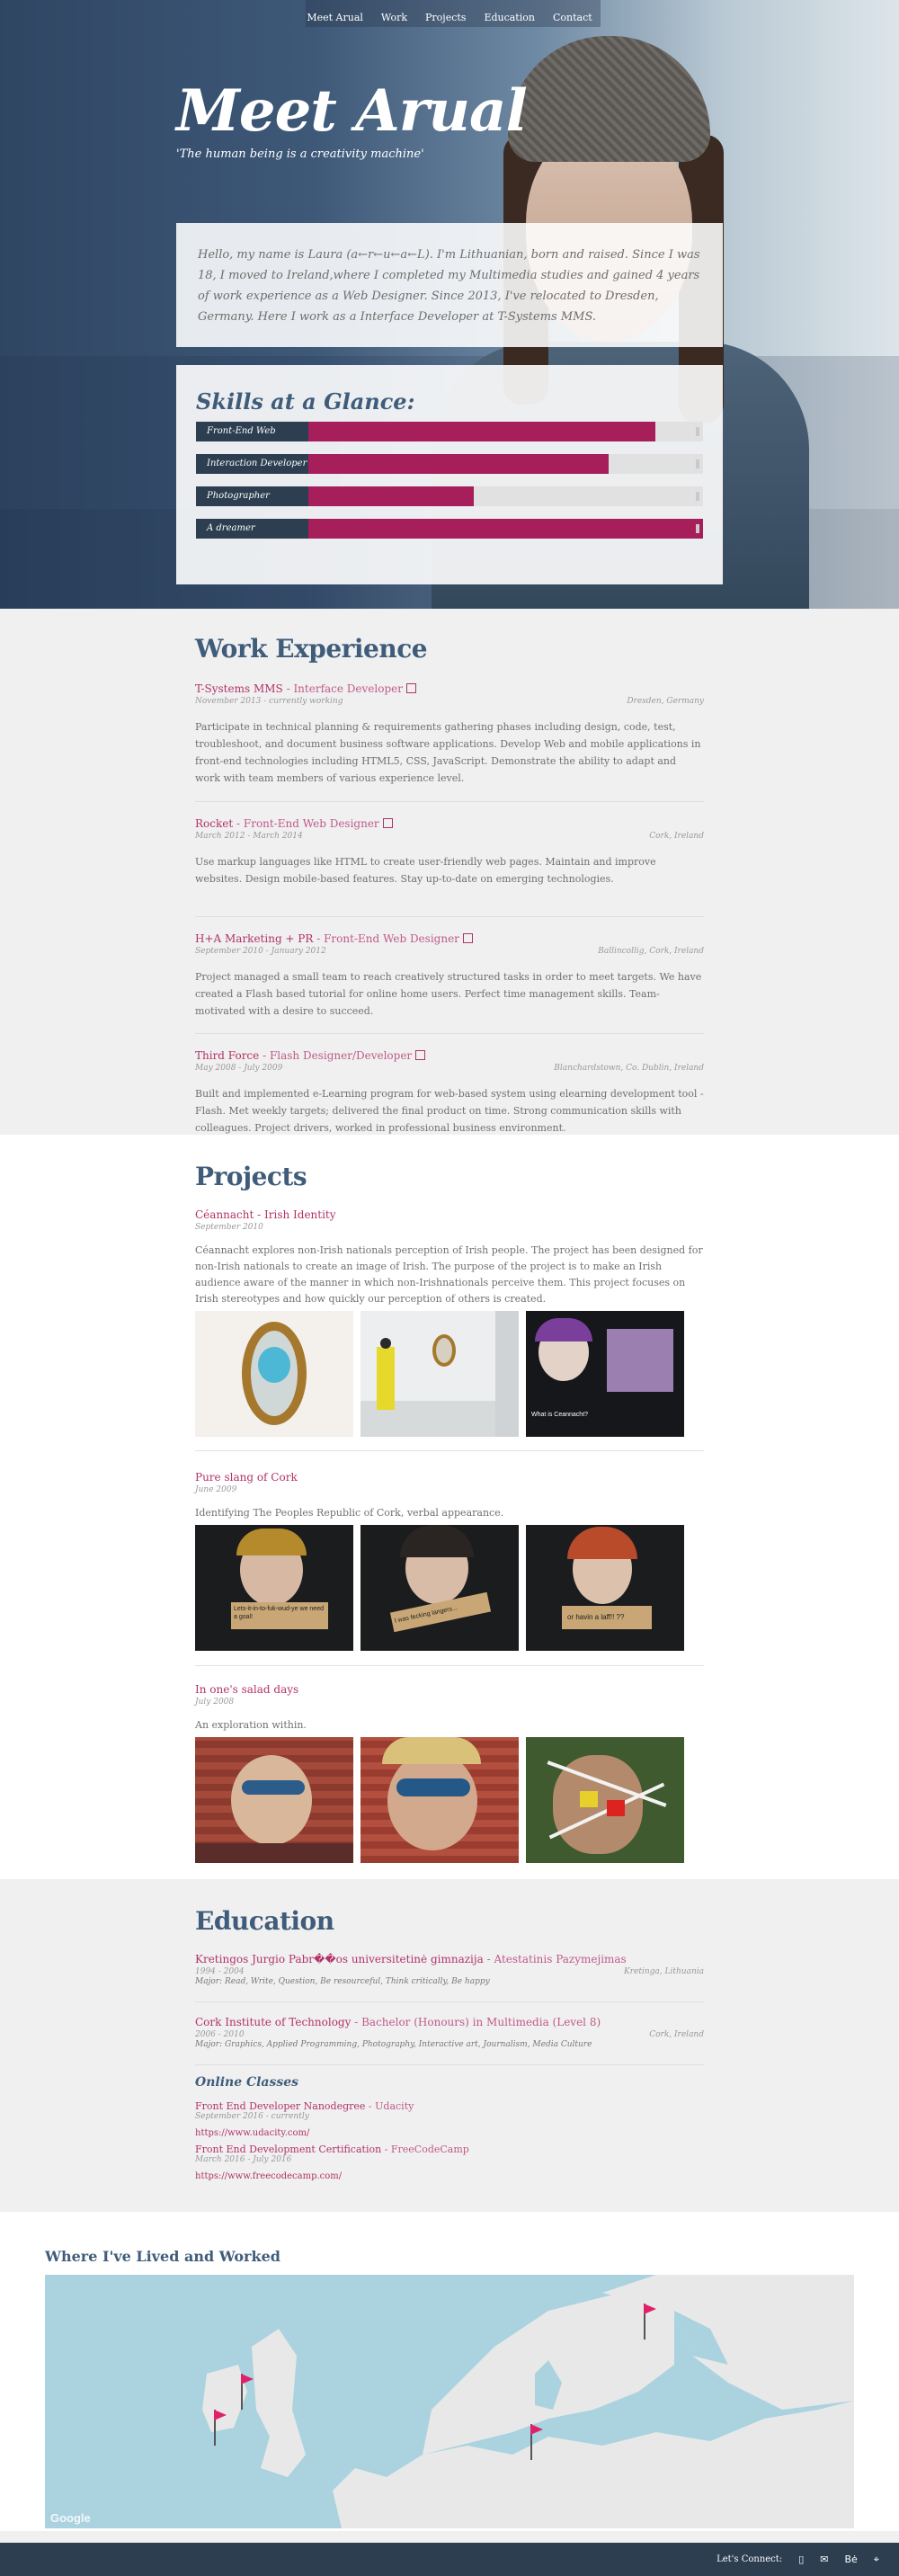 The width and height of the screenshot is (899, 2576). I want to click on skill-bar: Interaction Developer, so click(449, 464).